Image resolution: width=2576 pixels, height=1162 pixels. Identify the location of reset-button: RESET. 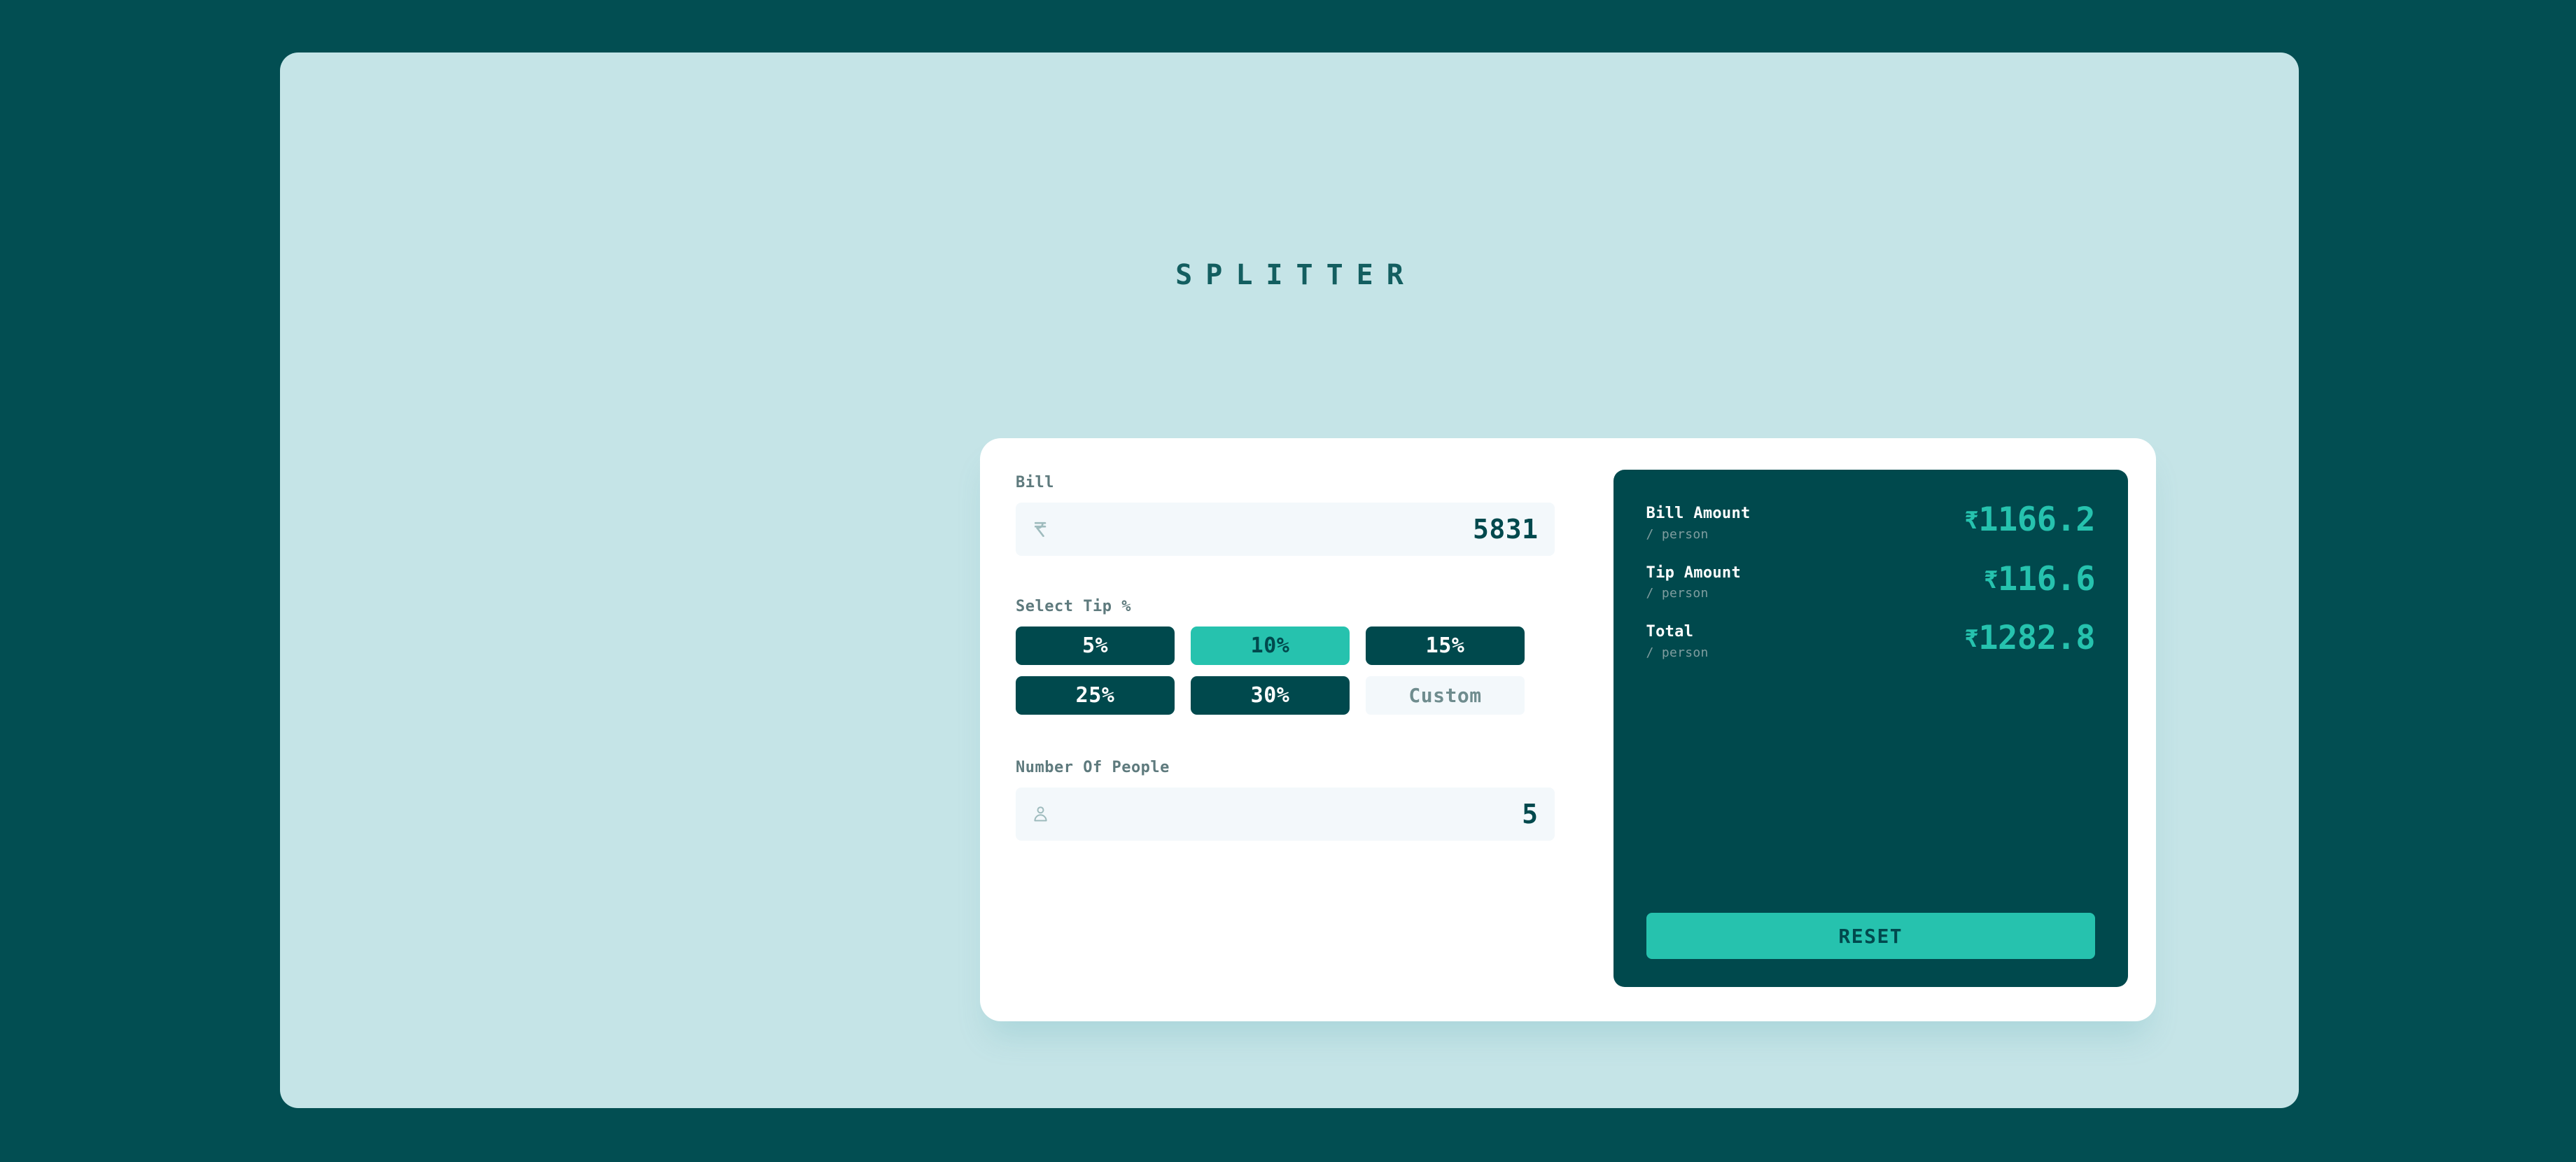
(1870, 936).